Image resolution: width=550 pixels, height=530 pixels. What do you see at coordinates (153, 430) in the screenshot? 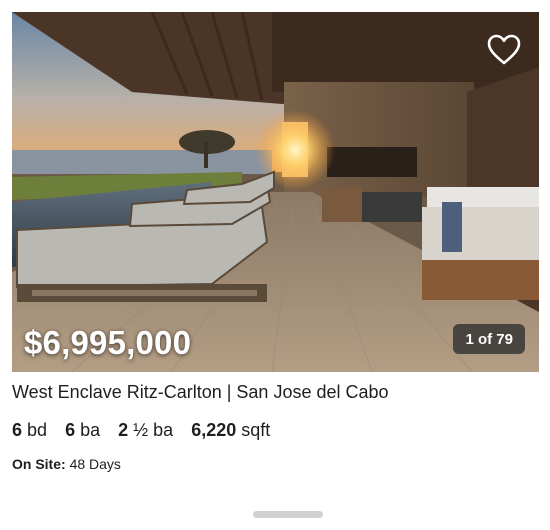
I see `half-bathrooms-unit: ½ ba` at bounding box center [153, 430].